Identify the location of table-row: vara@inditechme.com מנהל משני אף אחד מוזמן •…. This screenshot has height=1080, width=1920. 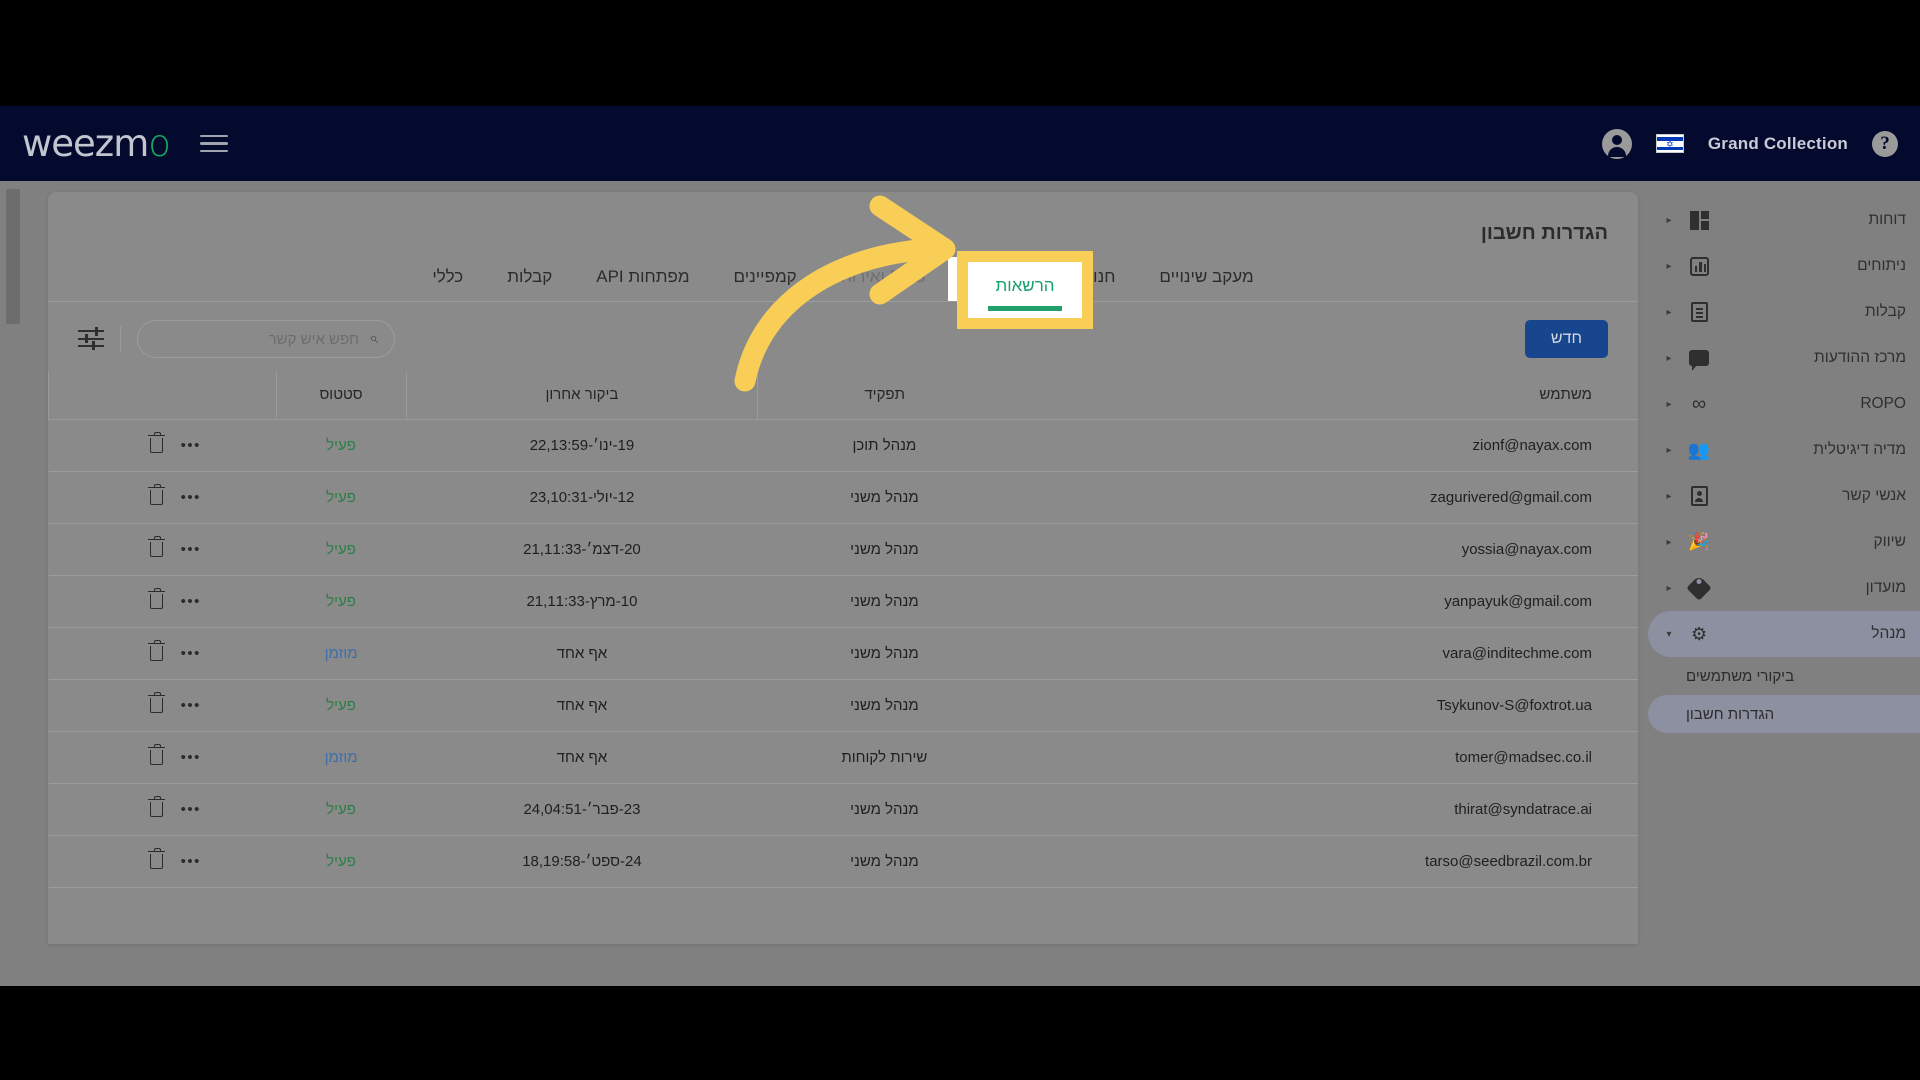
(843, 653).